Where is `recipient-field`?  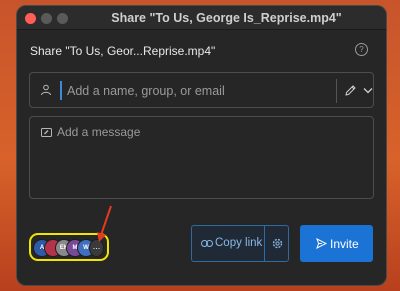 recipient-field is located at coordinates (201, 90).